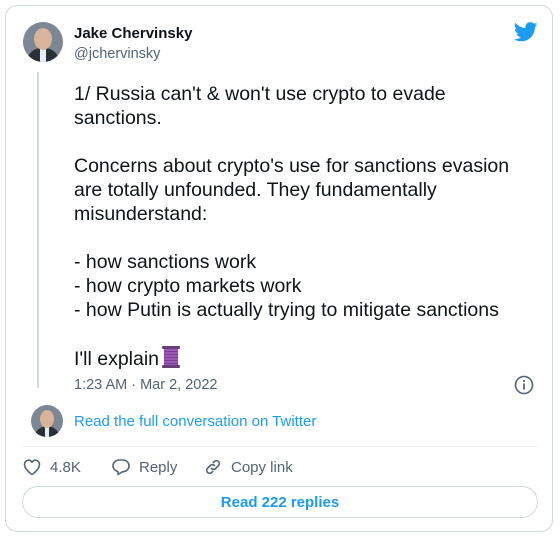 This screenshot has width=560, height=539. Describe the element at coordinates (171, 357) in the screenshot. I see `thread-spool-icon` at that location.